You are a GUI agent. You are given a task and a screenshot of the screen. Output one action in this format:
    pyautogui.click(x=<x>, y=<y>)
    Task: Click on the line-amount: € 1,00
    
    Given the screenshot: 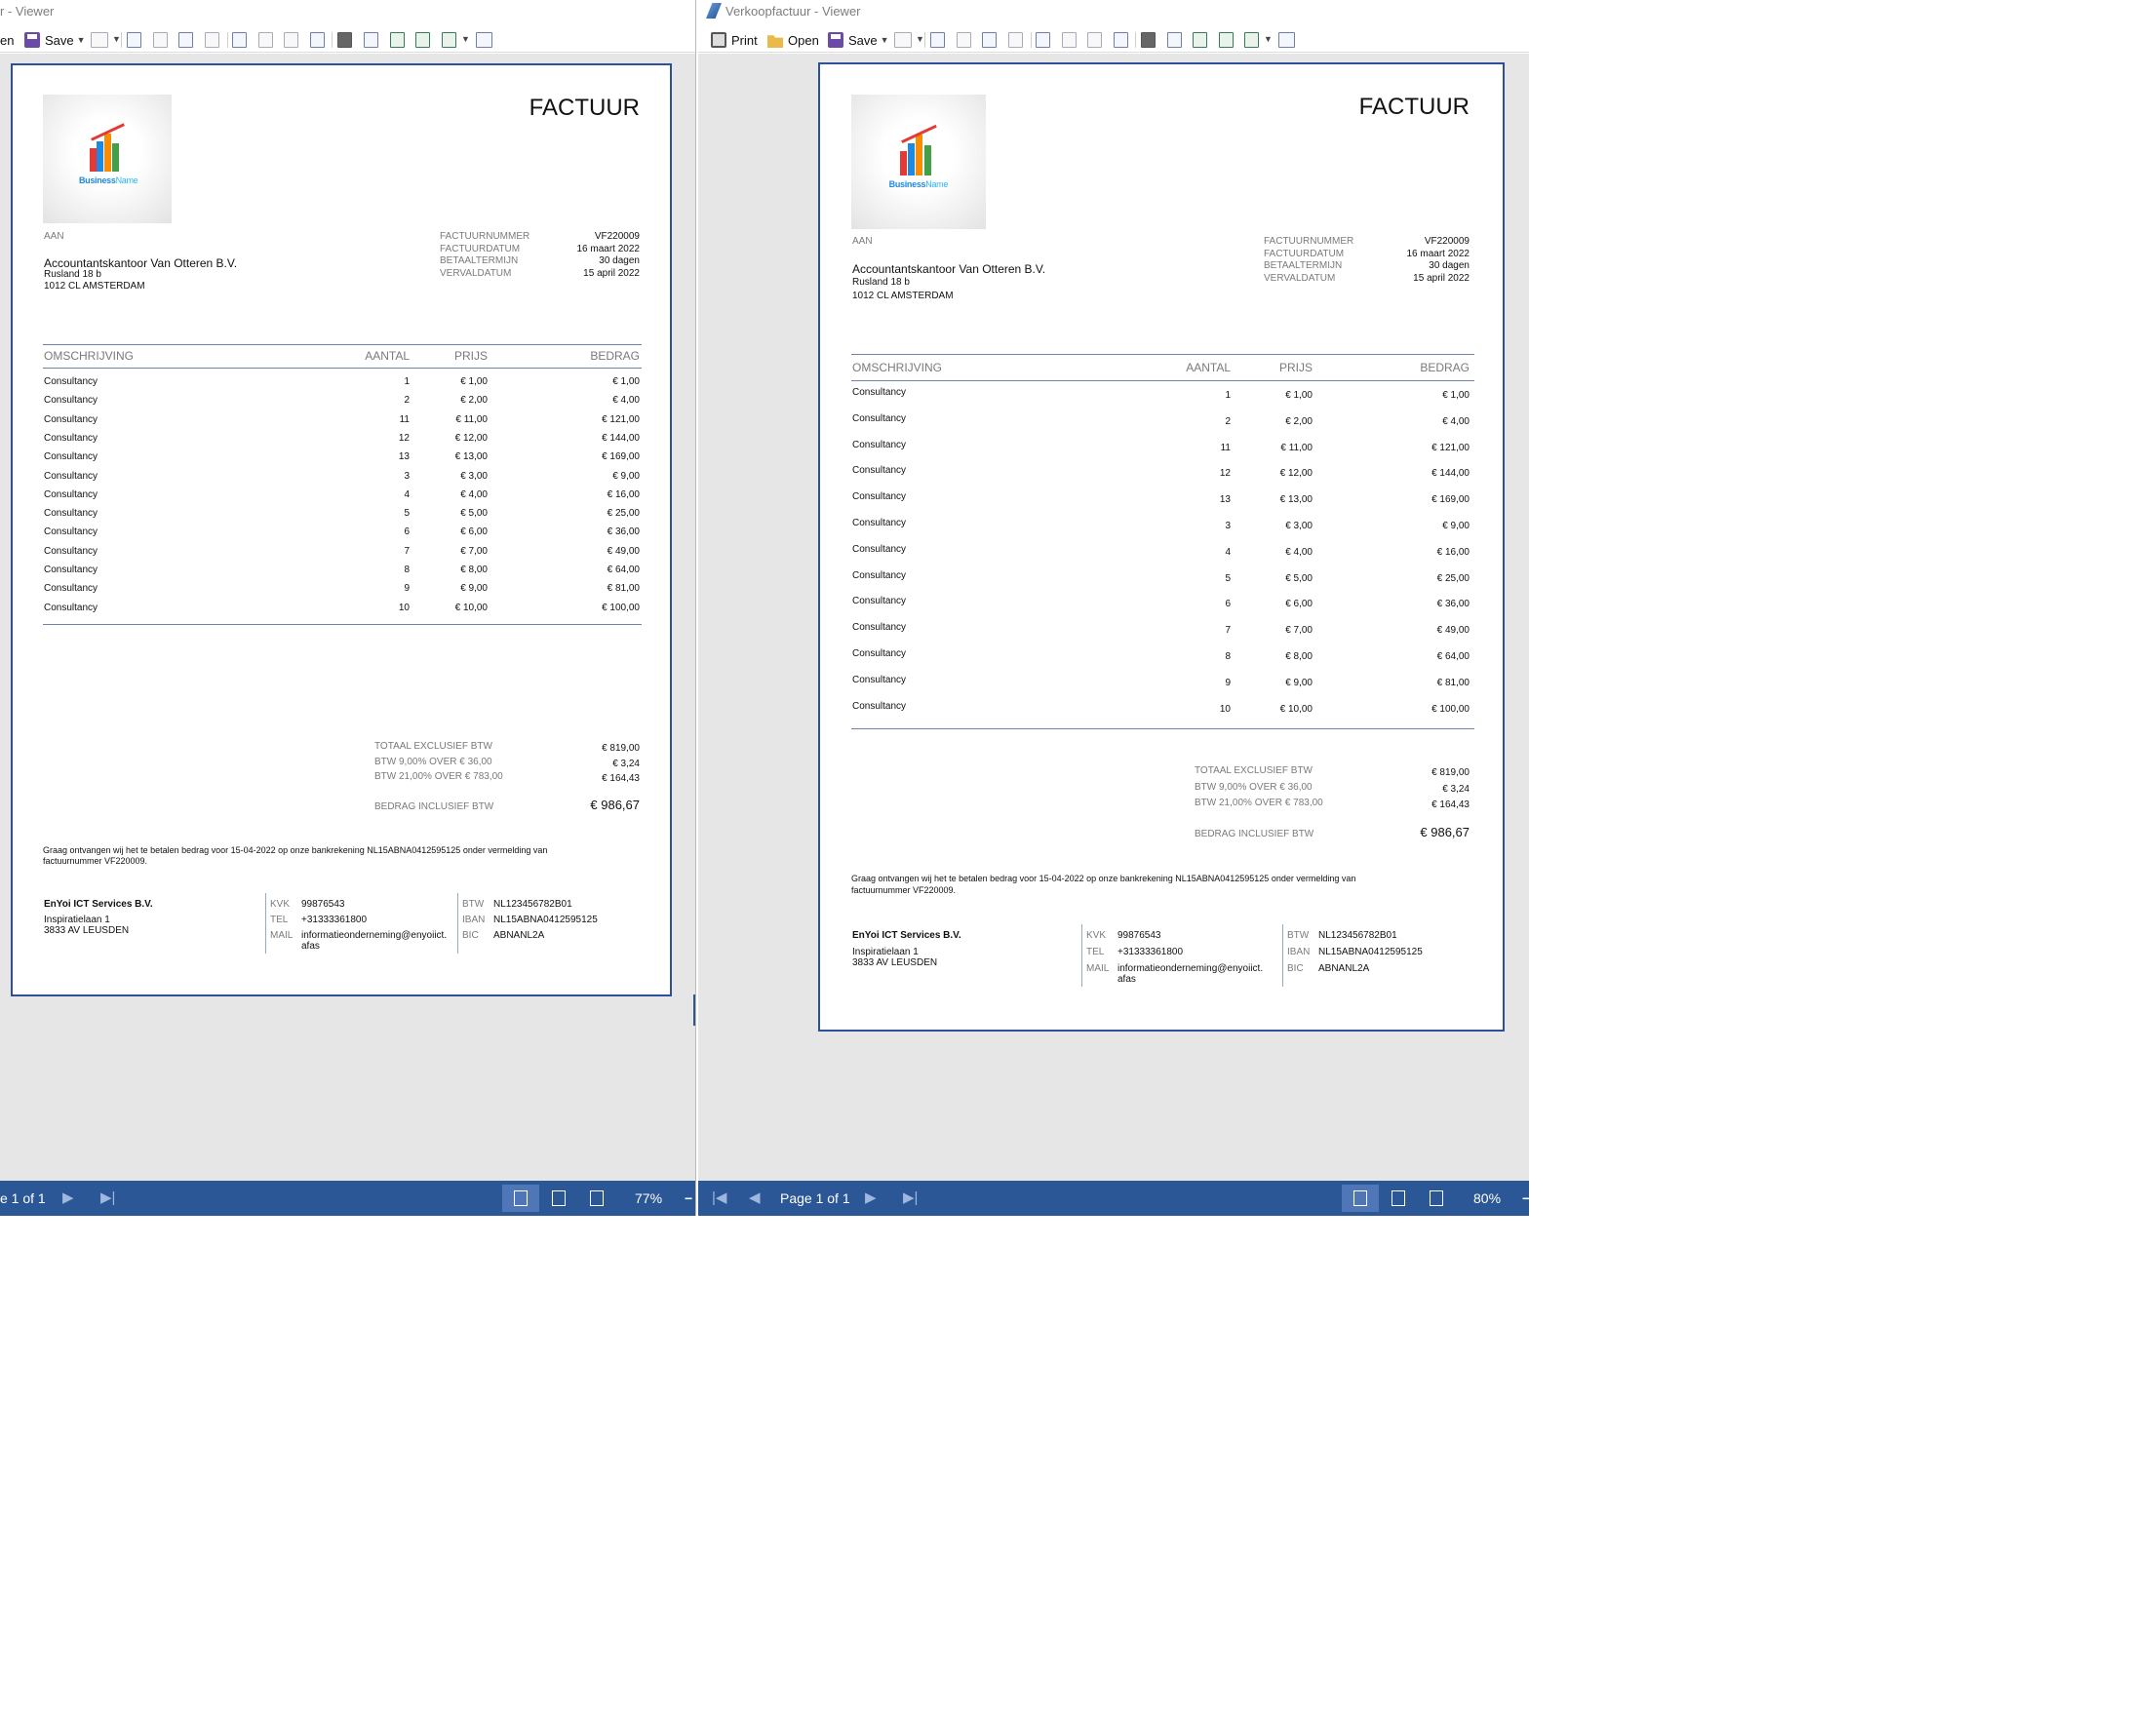 What is the action you would take?
    pyautogui.click(x=1456, y=395)
    